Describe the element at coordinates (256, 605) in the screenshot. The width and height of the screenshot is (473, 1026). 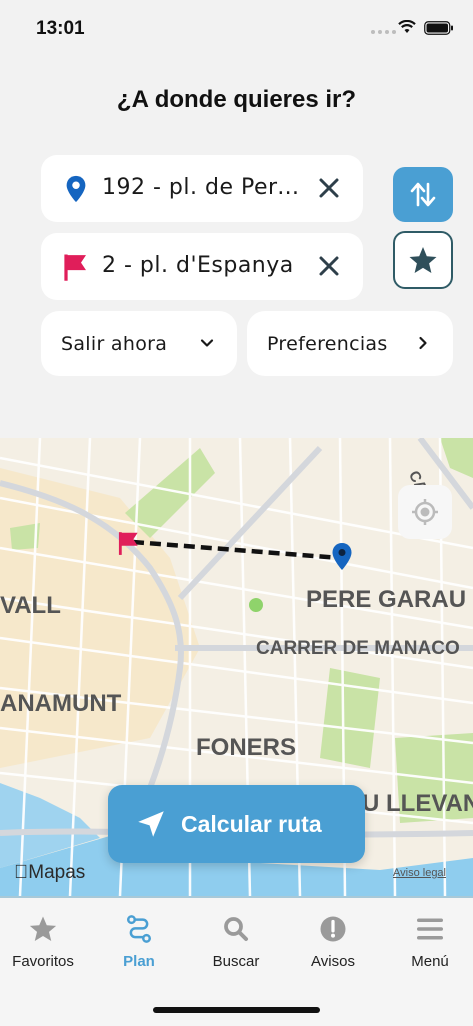
I see `park-dot` at that location.